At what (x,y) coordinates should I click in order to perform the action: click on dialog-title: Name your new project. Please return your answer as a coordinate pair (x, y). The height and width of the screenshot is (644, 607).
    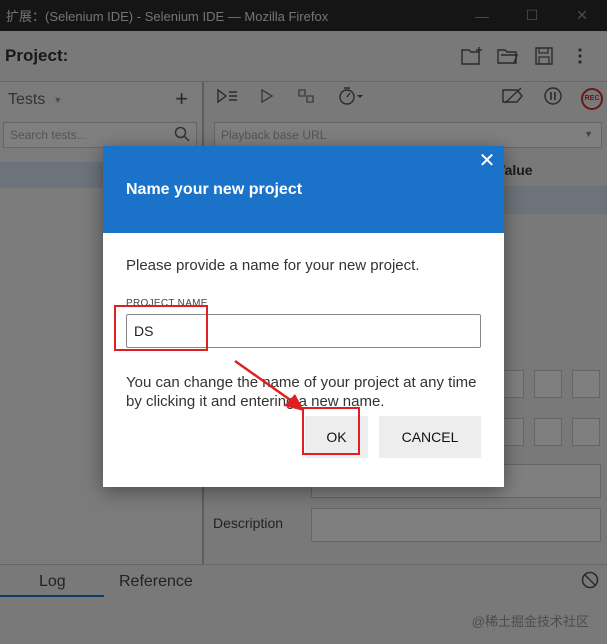
    Looking at the image, I should click on (214, 189).